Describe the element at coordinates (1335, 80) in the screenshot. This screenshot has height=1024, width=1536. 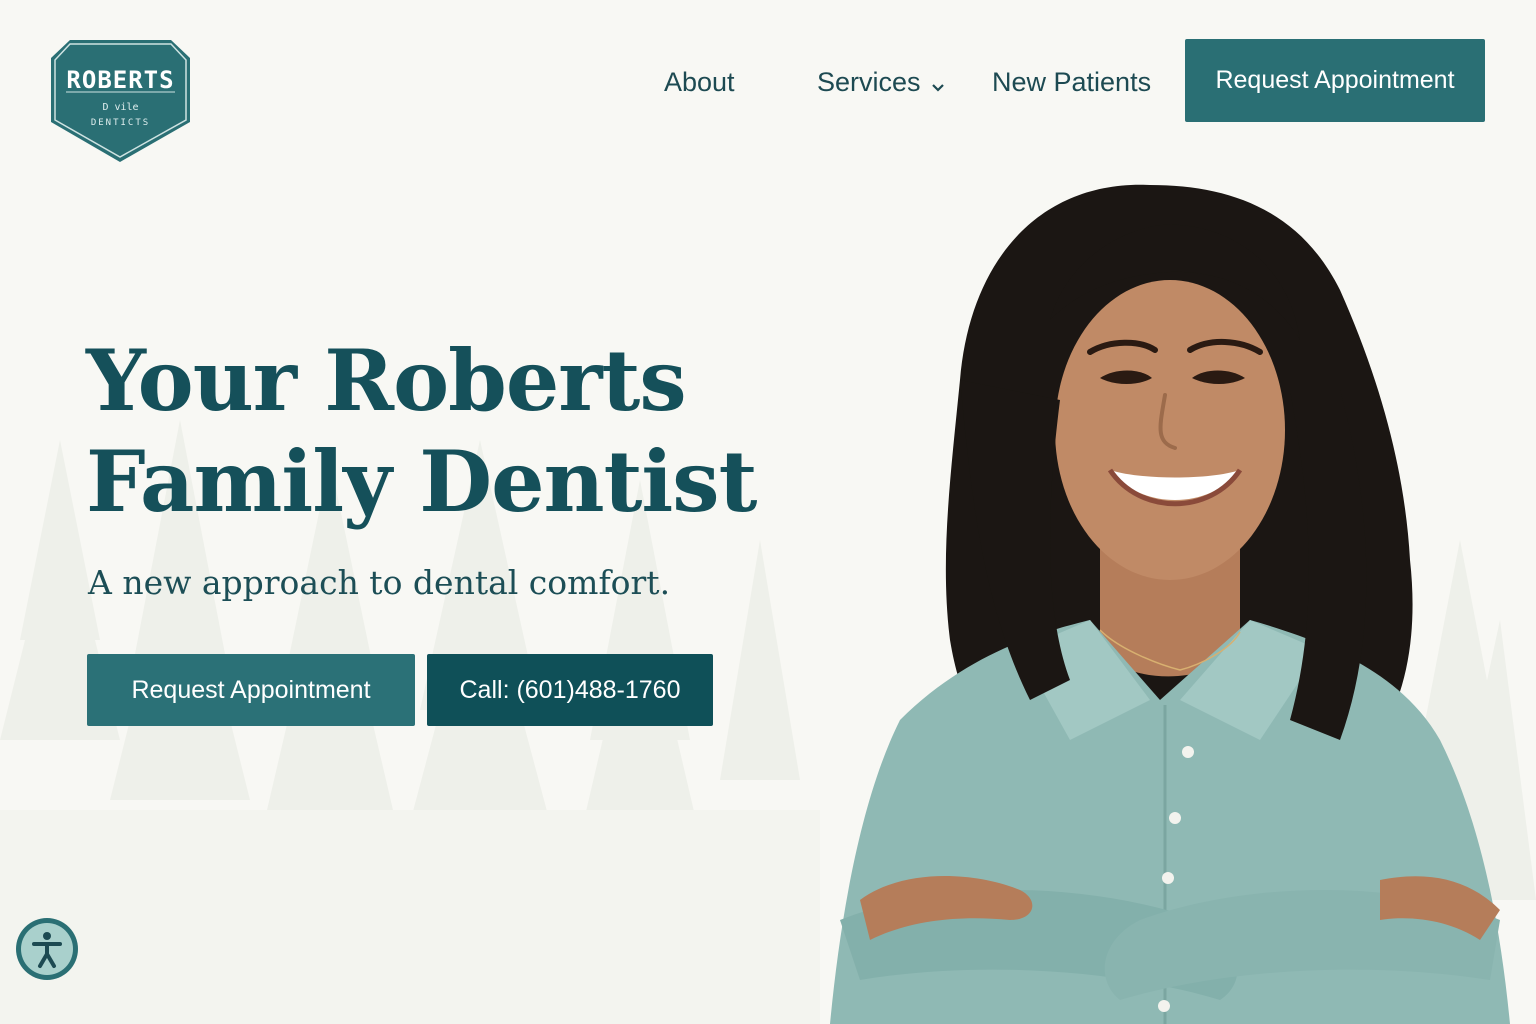
I see `nav-request-appointment-button: Request Appointment` at that location.